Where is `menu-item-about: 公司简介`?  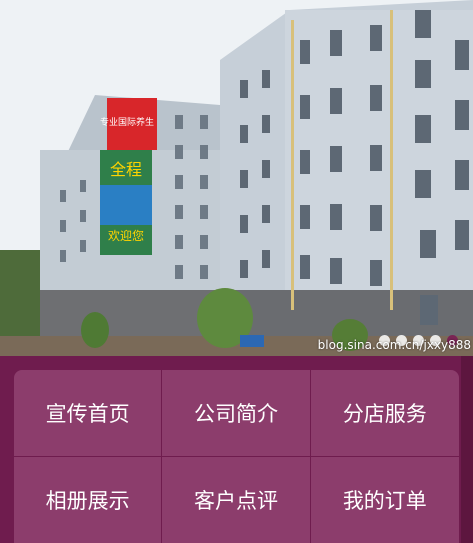
menu-item-about: 公司简介 is located at coordinates (236, 413).